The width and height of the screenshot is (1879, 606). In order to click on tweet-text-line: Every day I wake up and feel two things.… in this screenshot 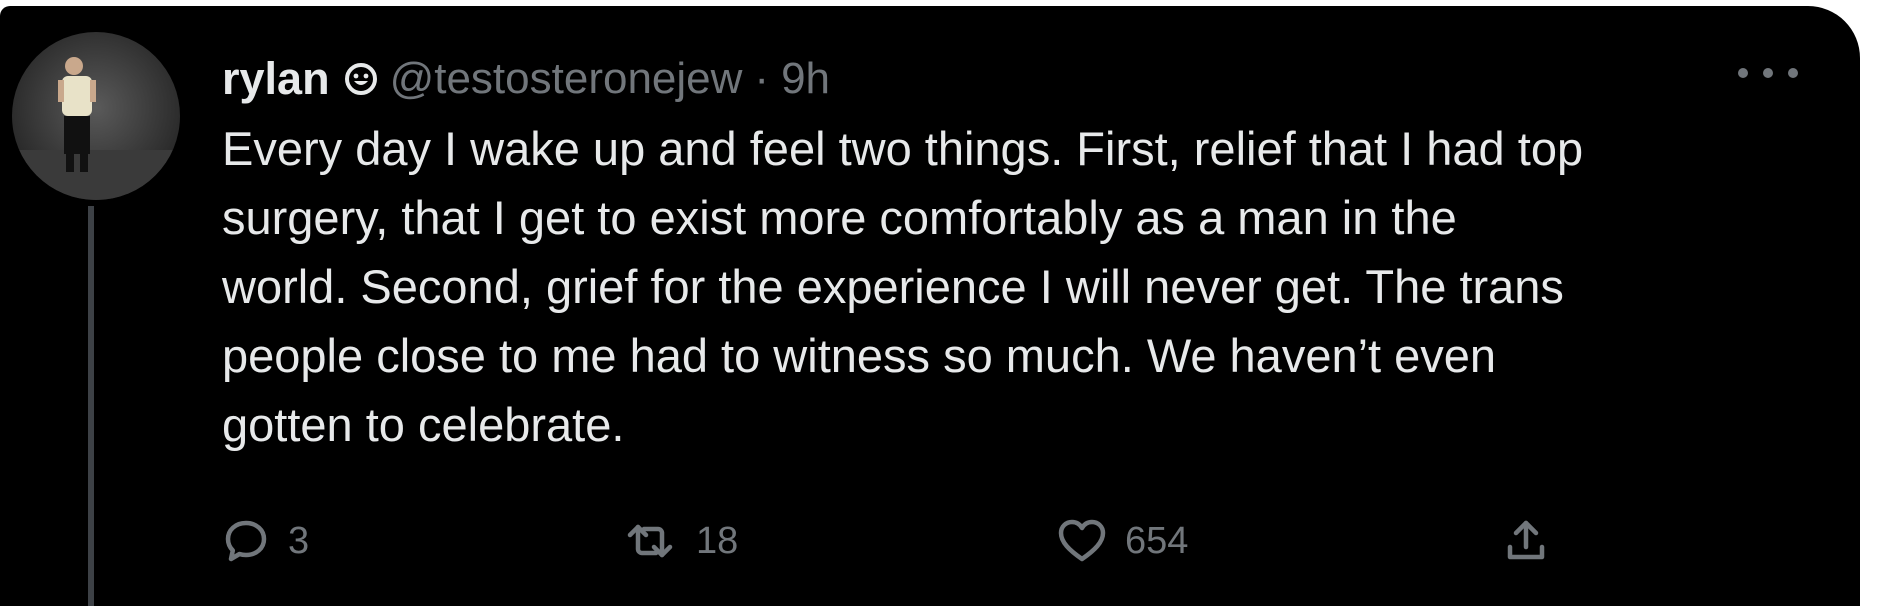, I will do `click(903, 148)`.